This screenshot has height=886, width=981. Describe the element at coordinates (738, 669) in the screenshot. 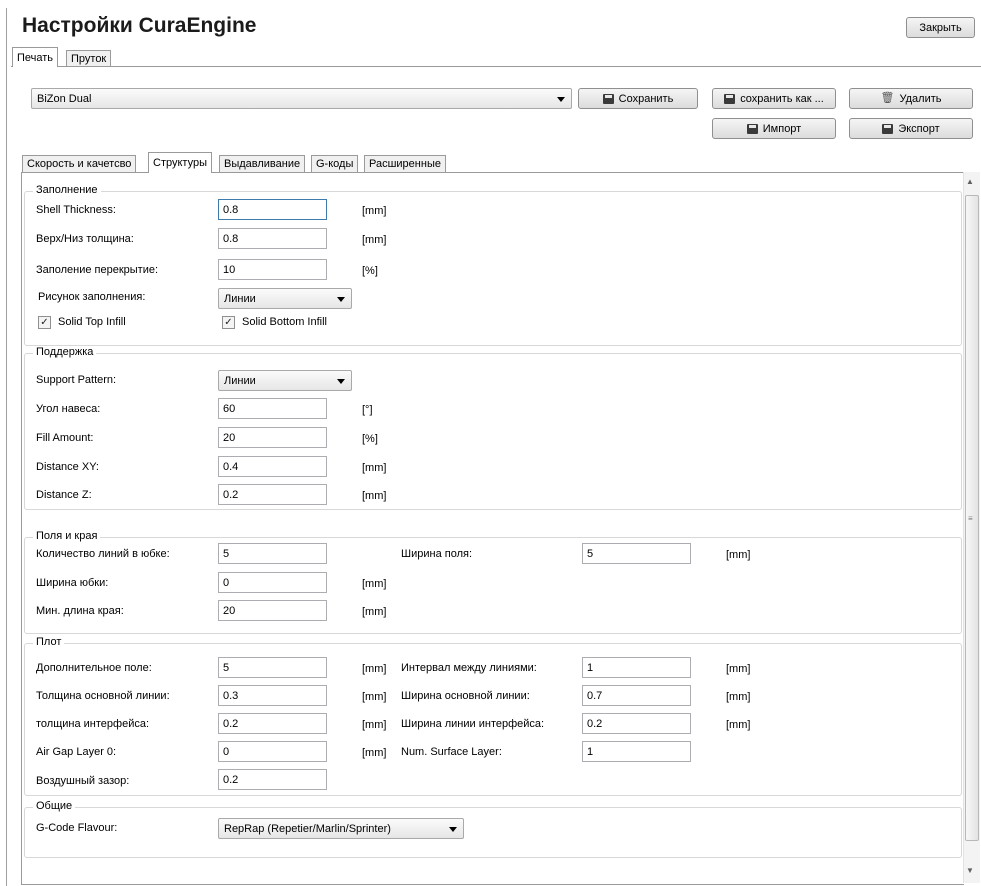

I see `line-spacing-unit: [mm]` at that location.